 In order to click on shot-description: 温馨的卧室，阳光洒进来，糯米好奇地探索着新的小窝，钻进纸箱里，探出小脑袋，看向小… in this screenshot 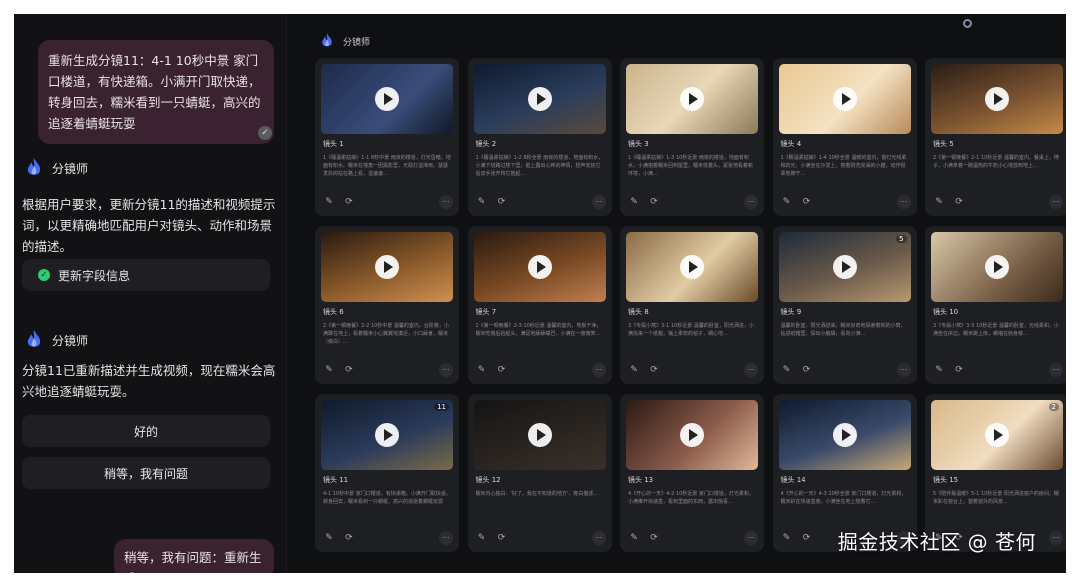, I will do `click(843, 330)`.